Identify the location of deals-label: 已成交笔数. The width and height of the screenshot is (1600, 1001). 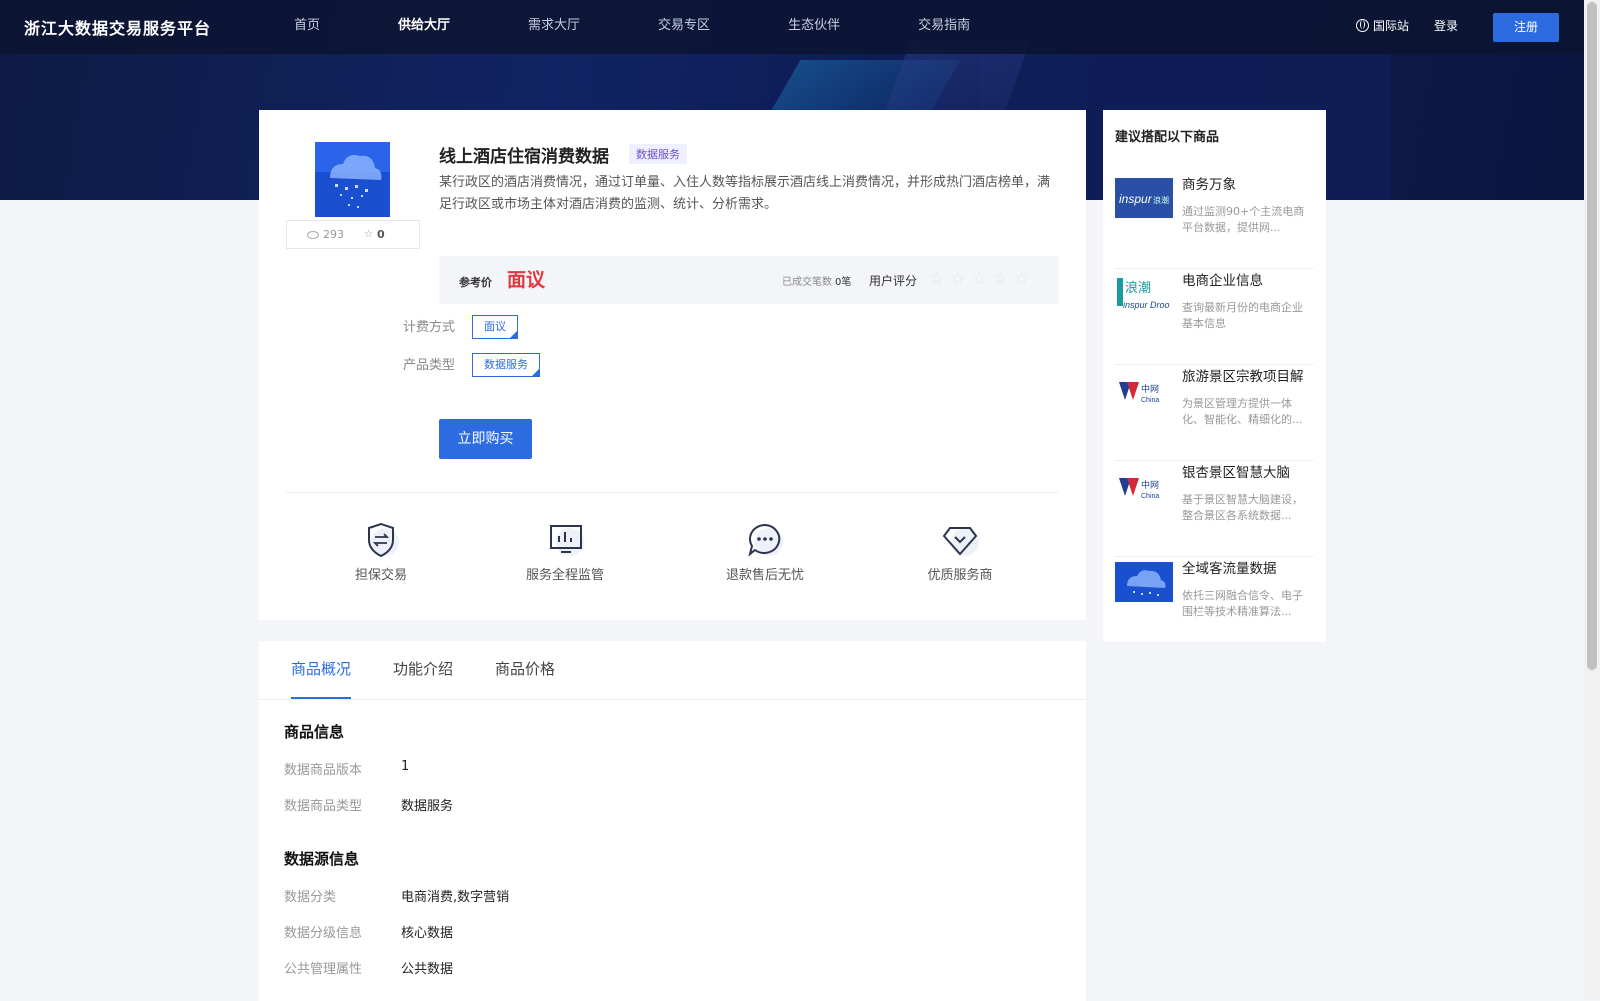
(807, 282).